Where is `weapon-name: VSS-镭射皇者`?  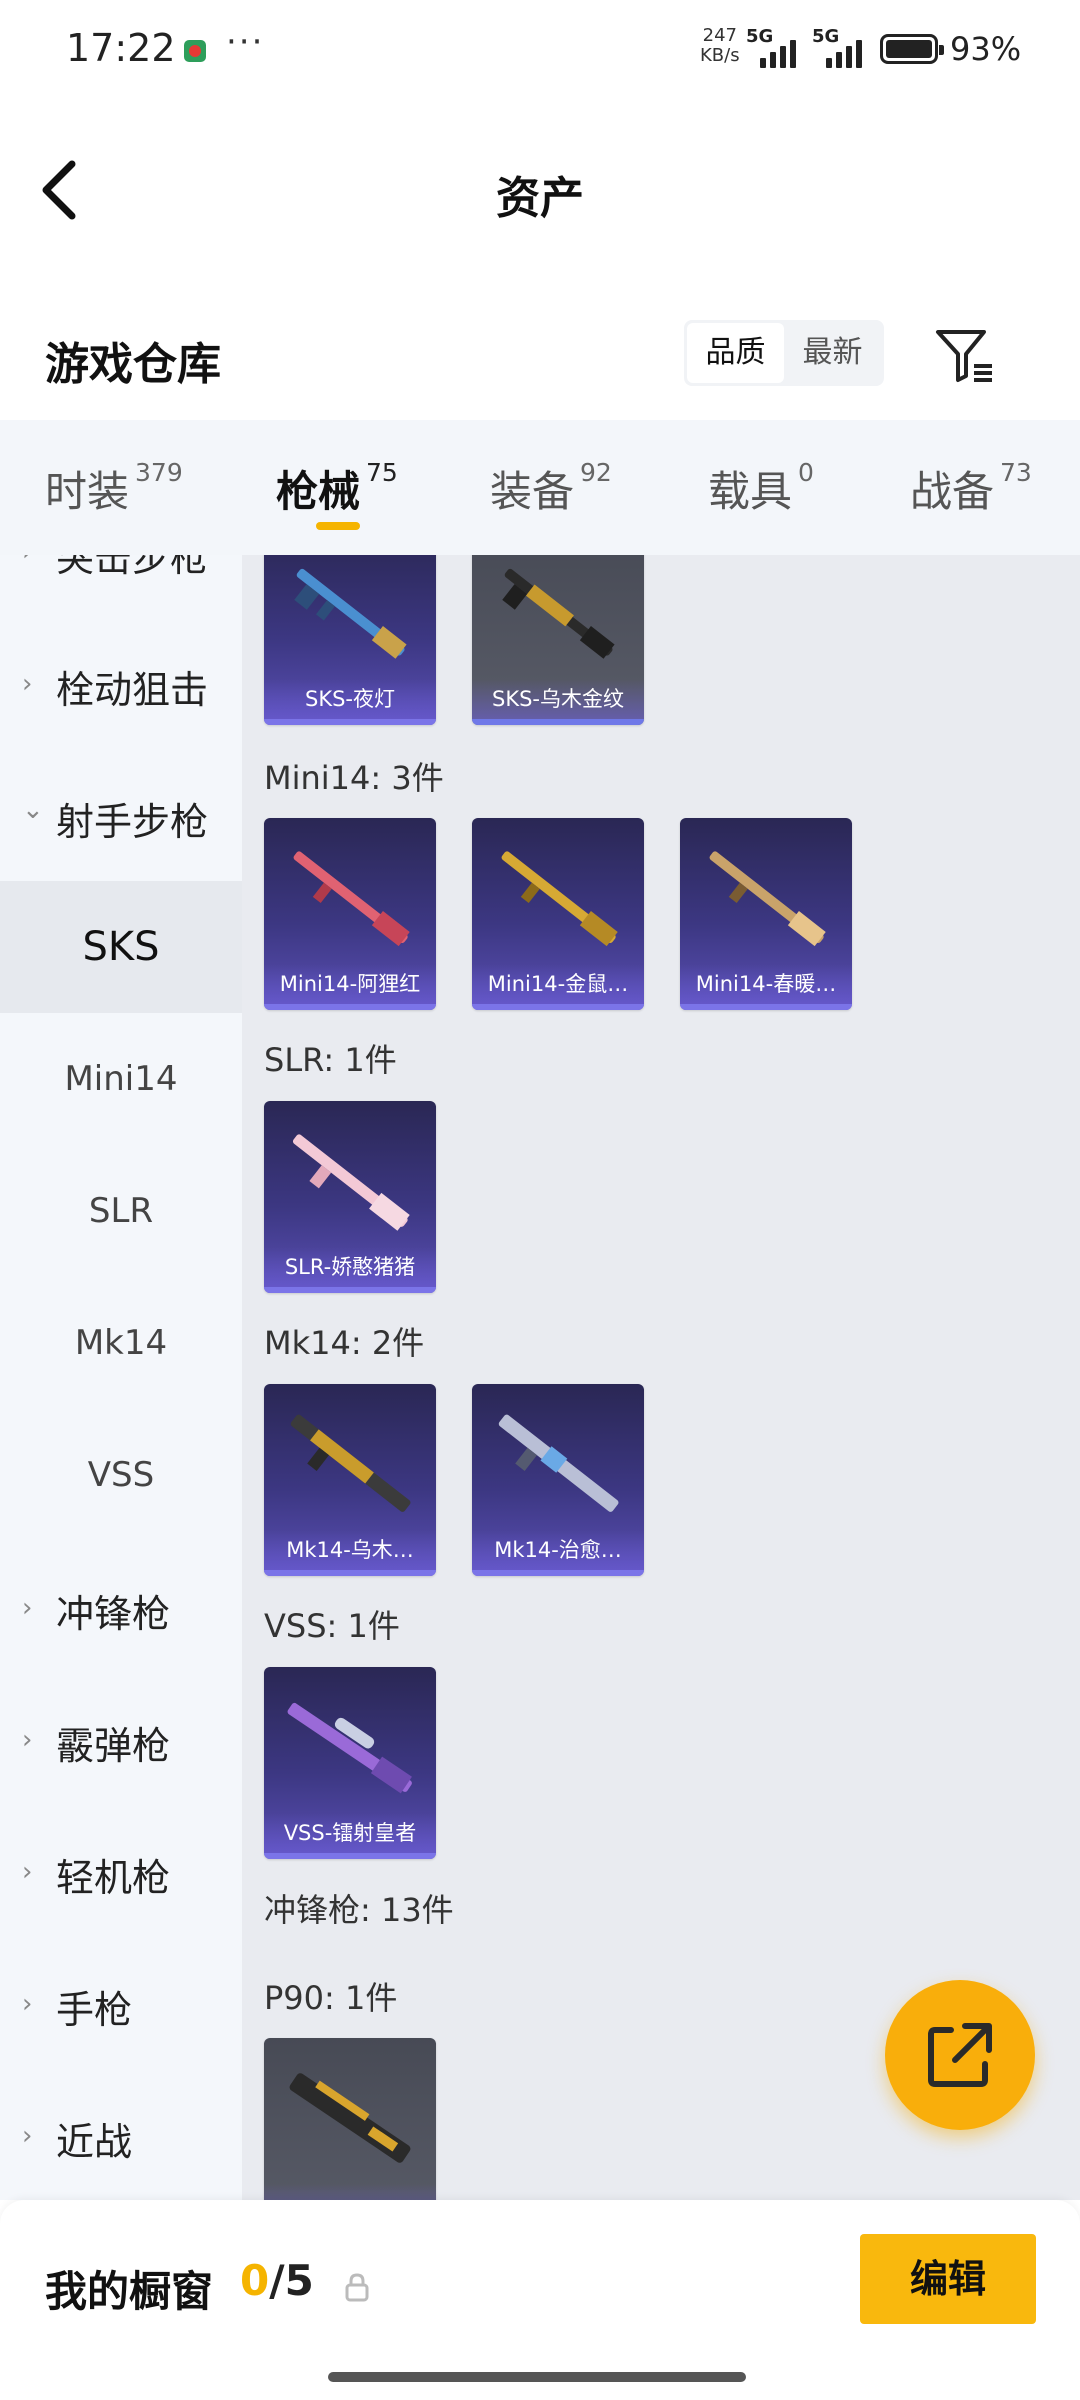
weapon-name: VSS-镭射皇者 is located at coordinates (350, 1833).